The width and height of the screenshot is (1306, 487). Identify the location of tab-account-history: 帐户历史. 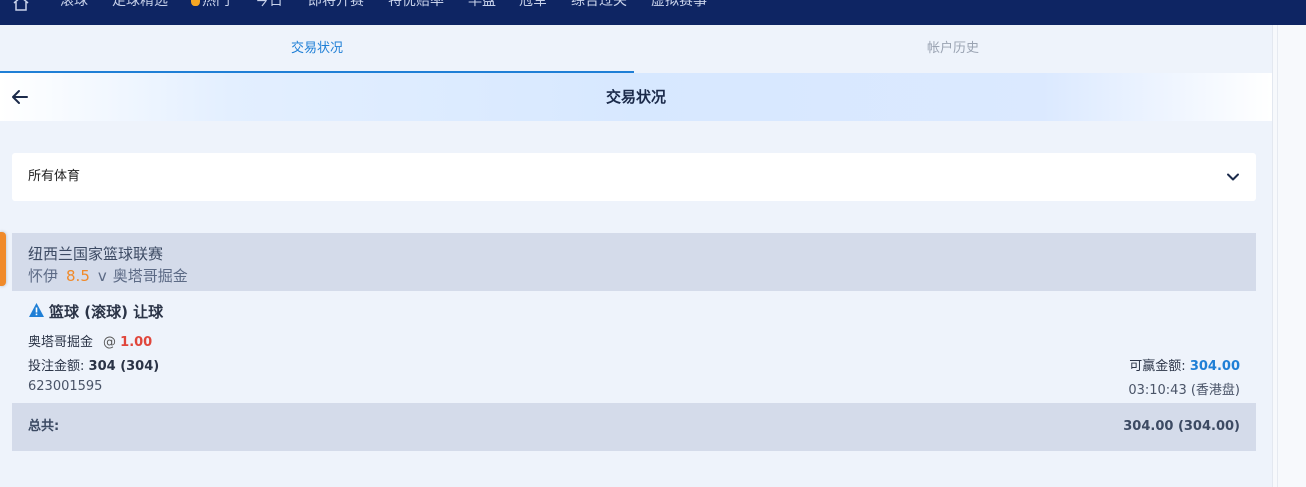
(953, 49).